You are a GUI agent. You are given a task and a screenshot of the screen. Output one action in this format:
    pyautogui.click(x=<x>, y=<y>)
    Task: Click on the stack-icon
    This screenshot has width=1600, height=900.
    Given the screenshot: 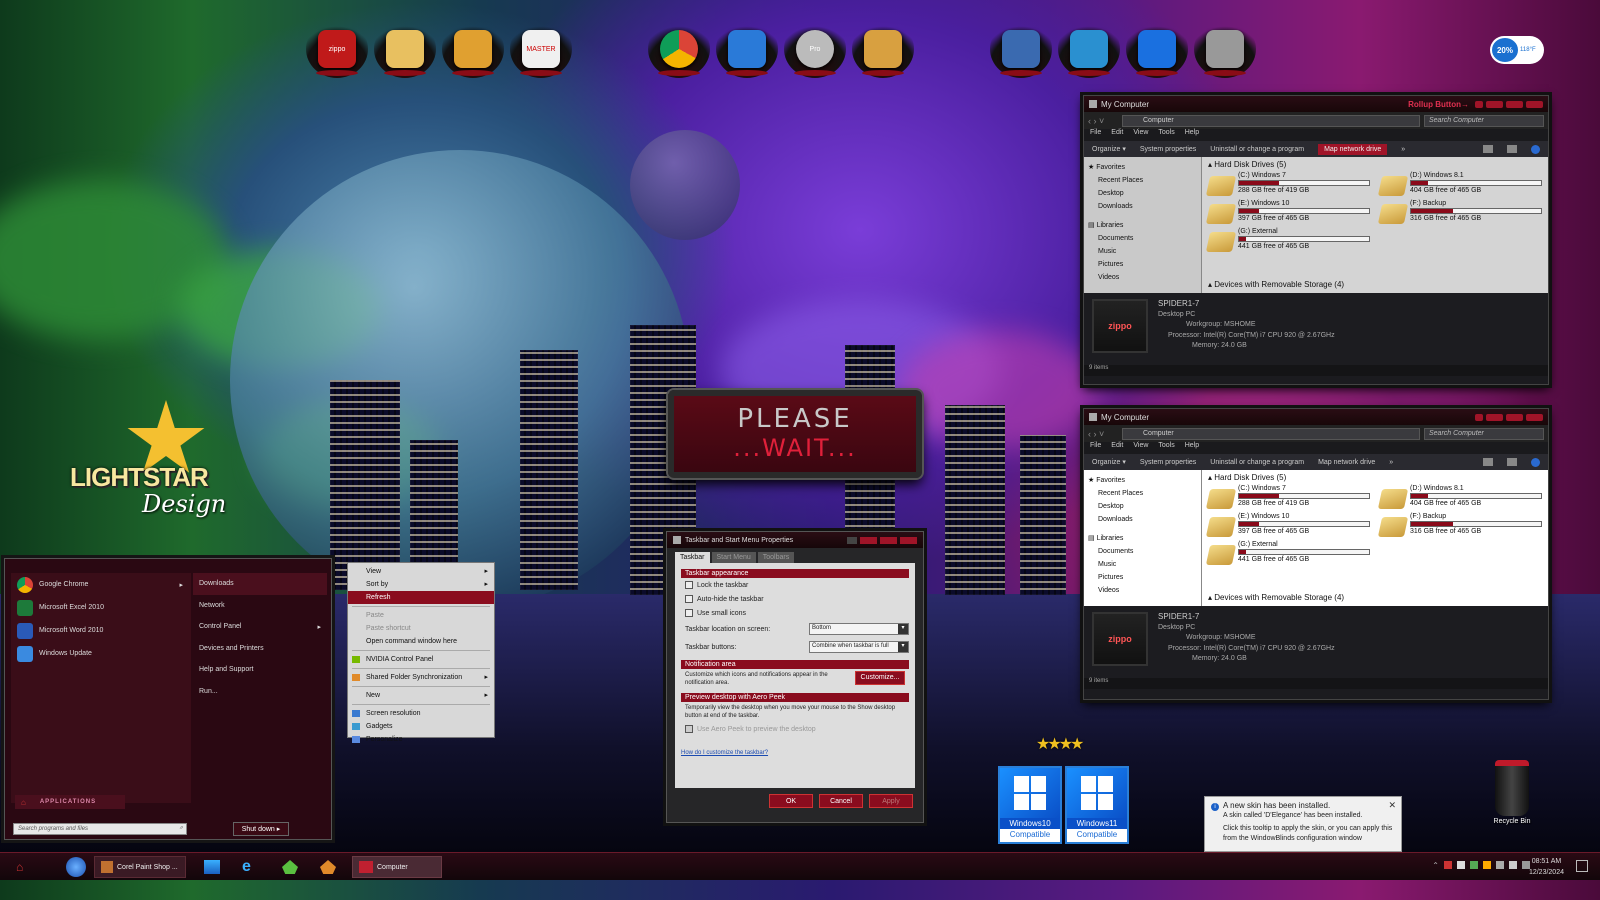 What is the action you would take?
    pyautogui.click(x=212, y=867)
    